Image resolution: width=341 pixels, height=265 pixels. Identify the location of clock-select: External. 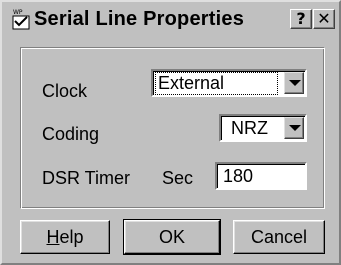
(229, 83).